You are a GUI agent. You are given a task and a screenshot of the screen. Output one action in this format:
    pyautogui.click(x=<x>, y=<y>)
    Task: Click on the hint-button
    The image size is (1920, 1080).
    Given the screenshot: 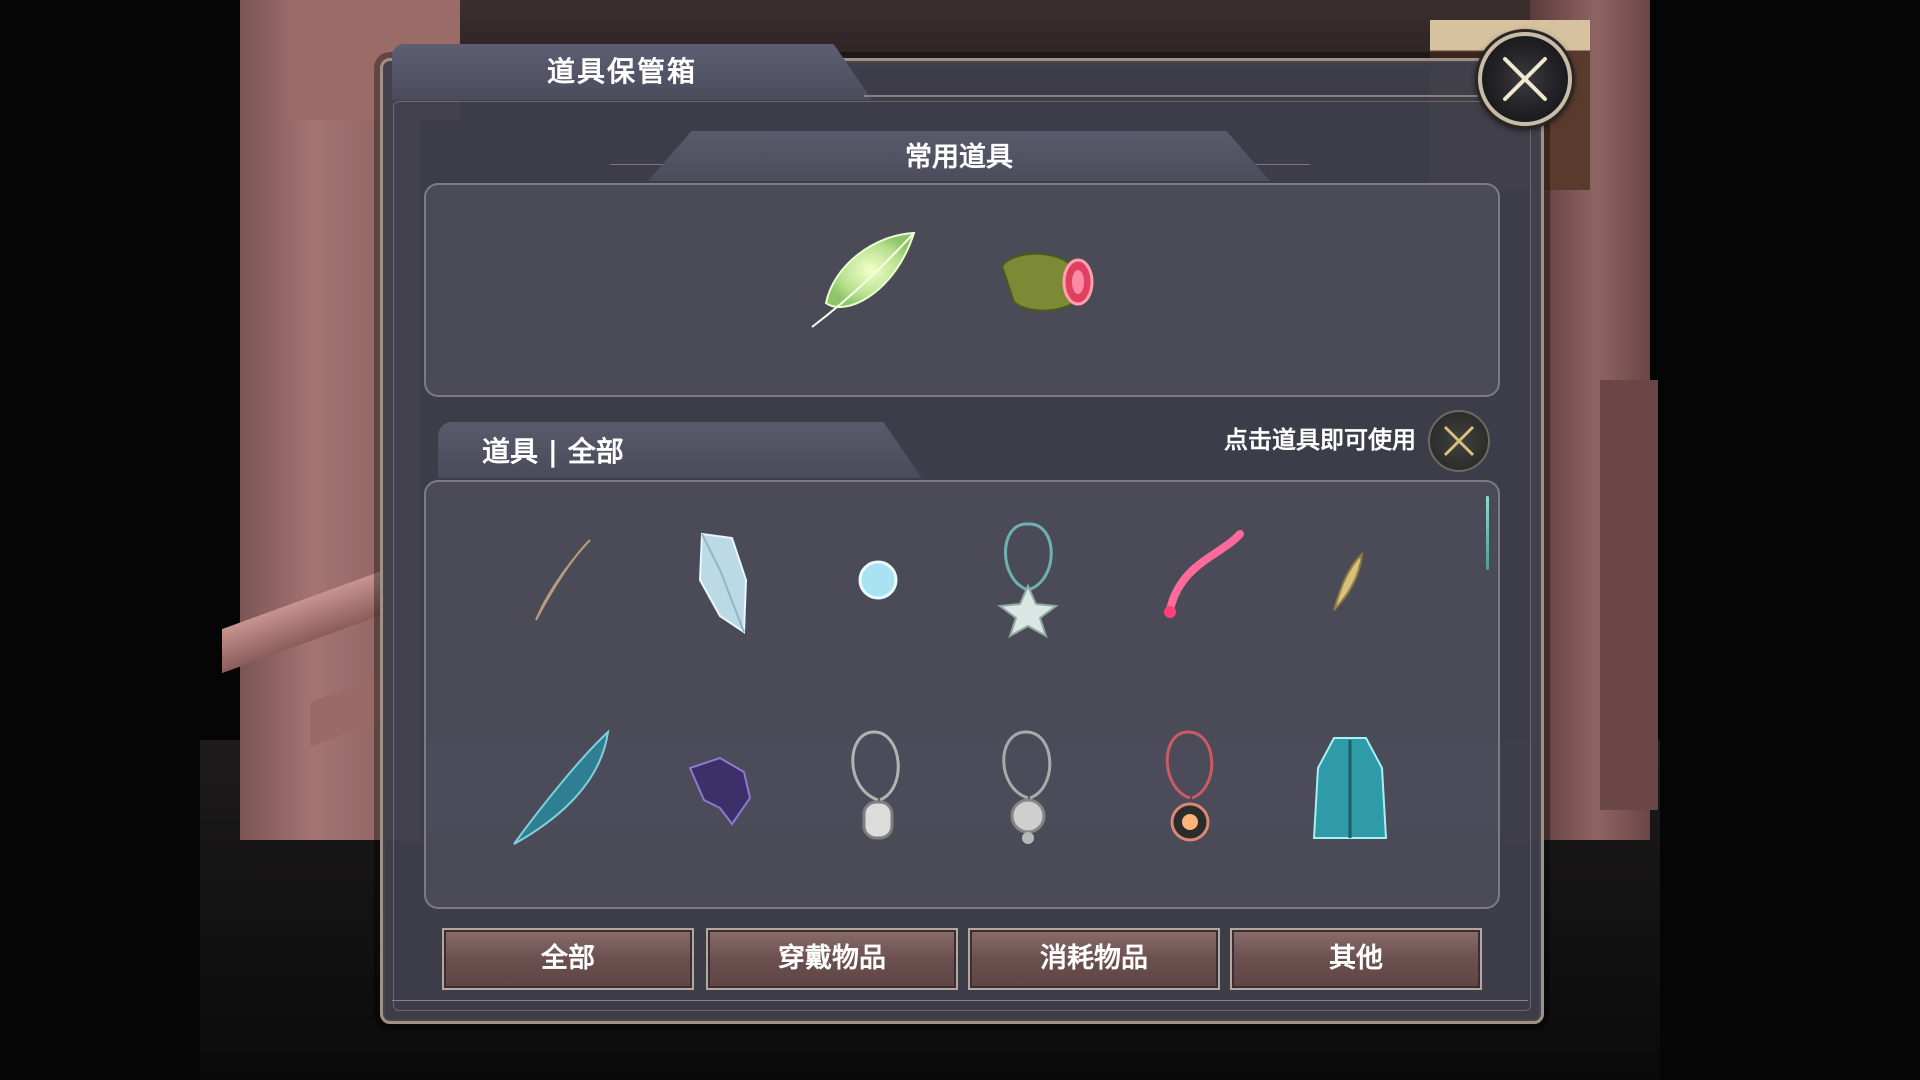 What is the action you would take?
    pyautogui.click(x=1459, y=441)
    